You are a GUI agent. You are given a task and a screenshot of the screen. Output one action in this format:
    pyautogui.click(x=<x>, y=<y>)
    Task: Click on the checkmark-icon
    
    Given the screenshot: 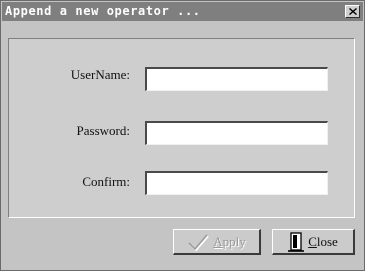 What is the action you would take?
    pyautogui.click(x=199, y=242)
    